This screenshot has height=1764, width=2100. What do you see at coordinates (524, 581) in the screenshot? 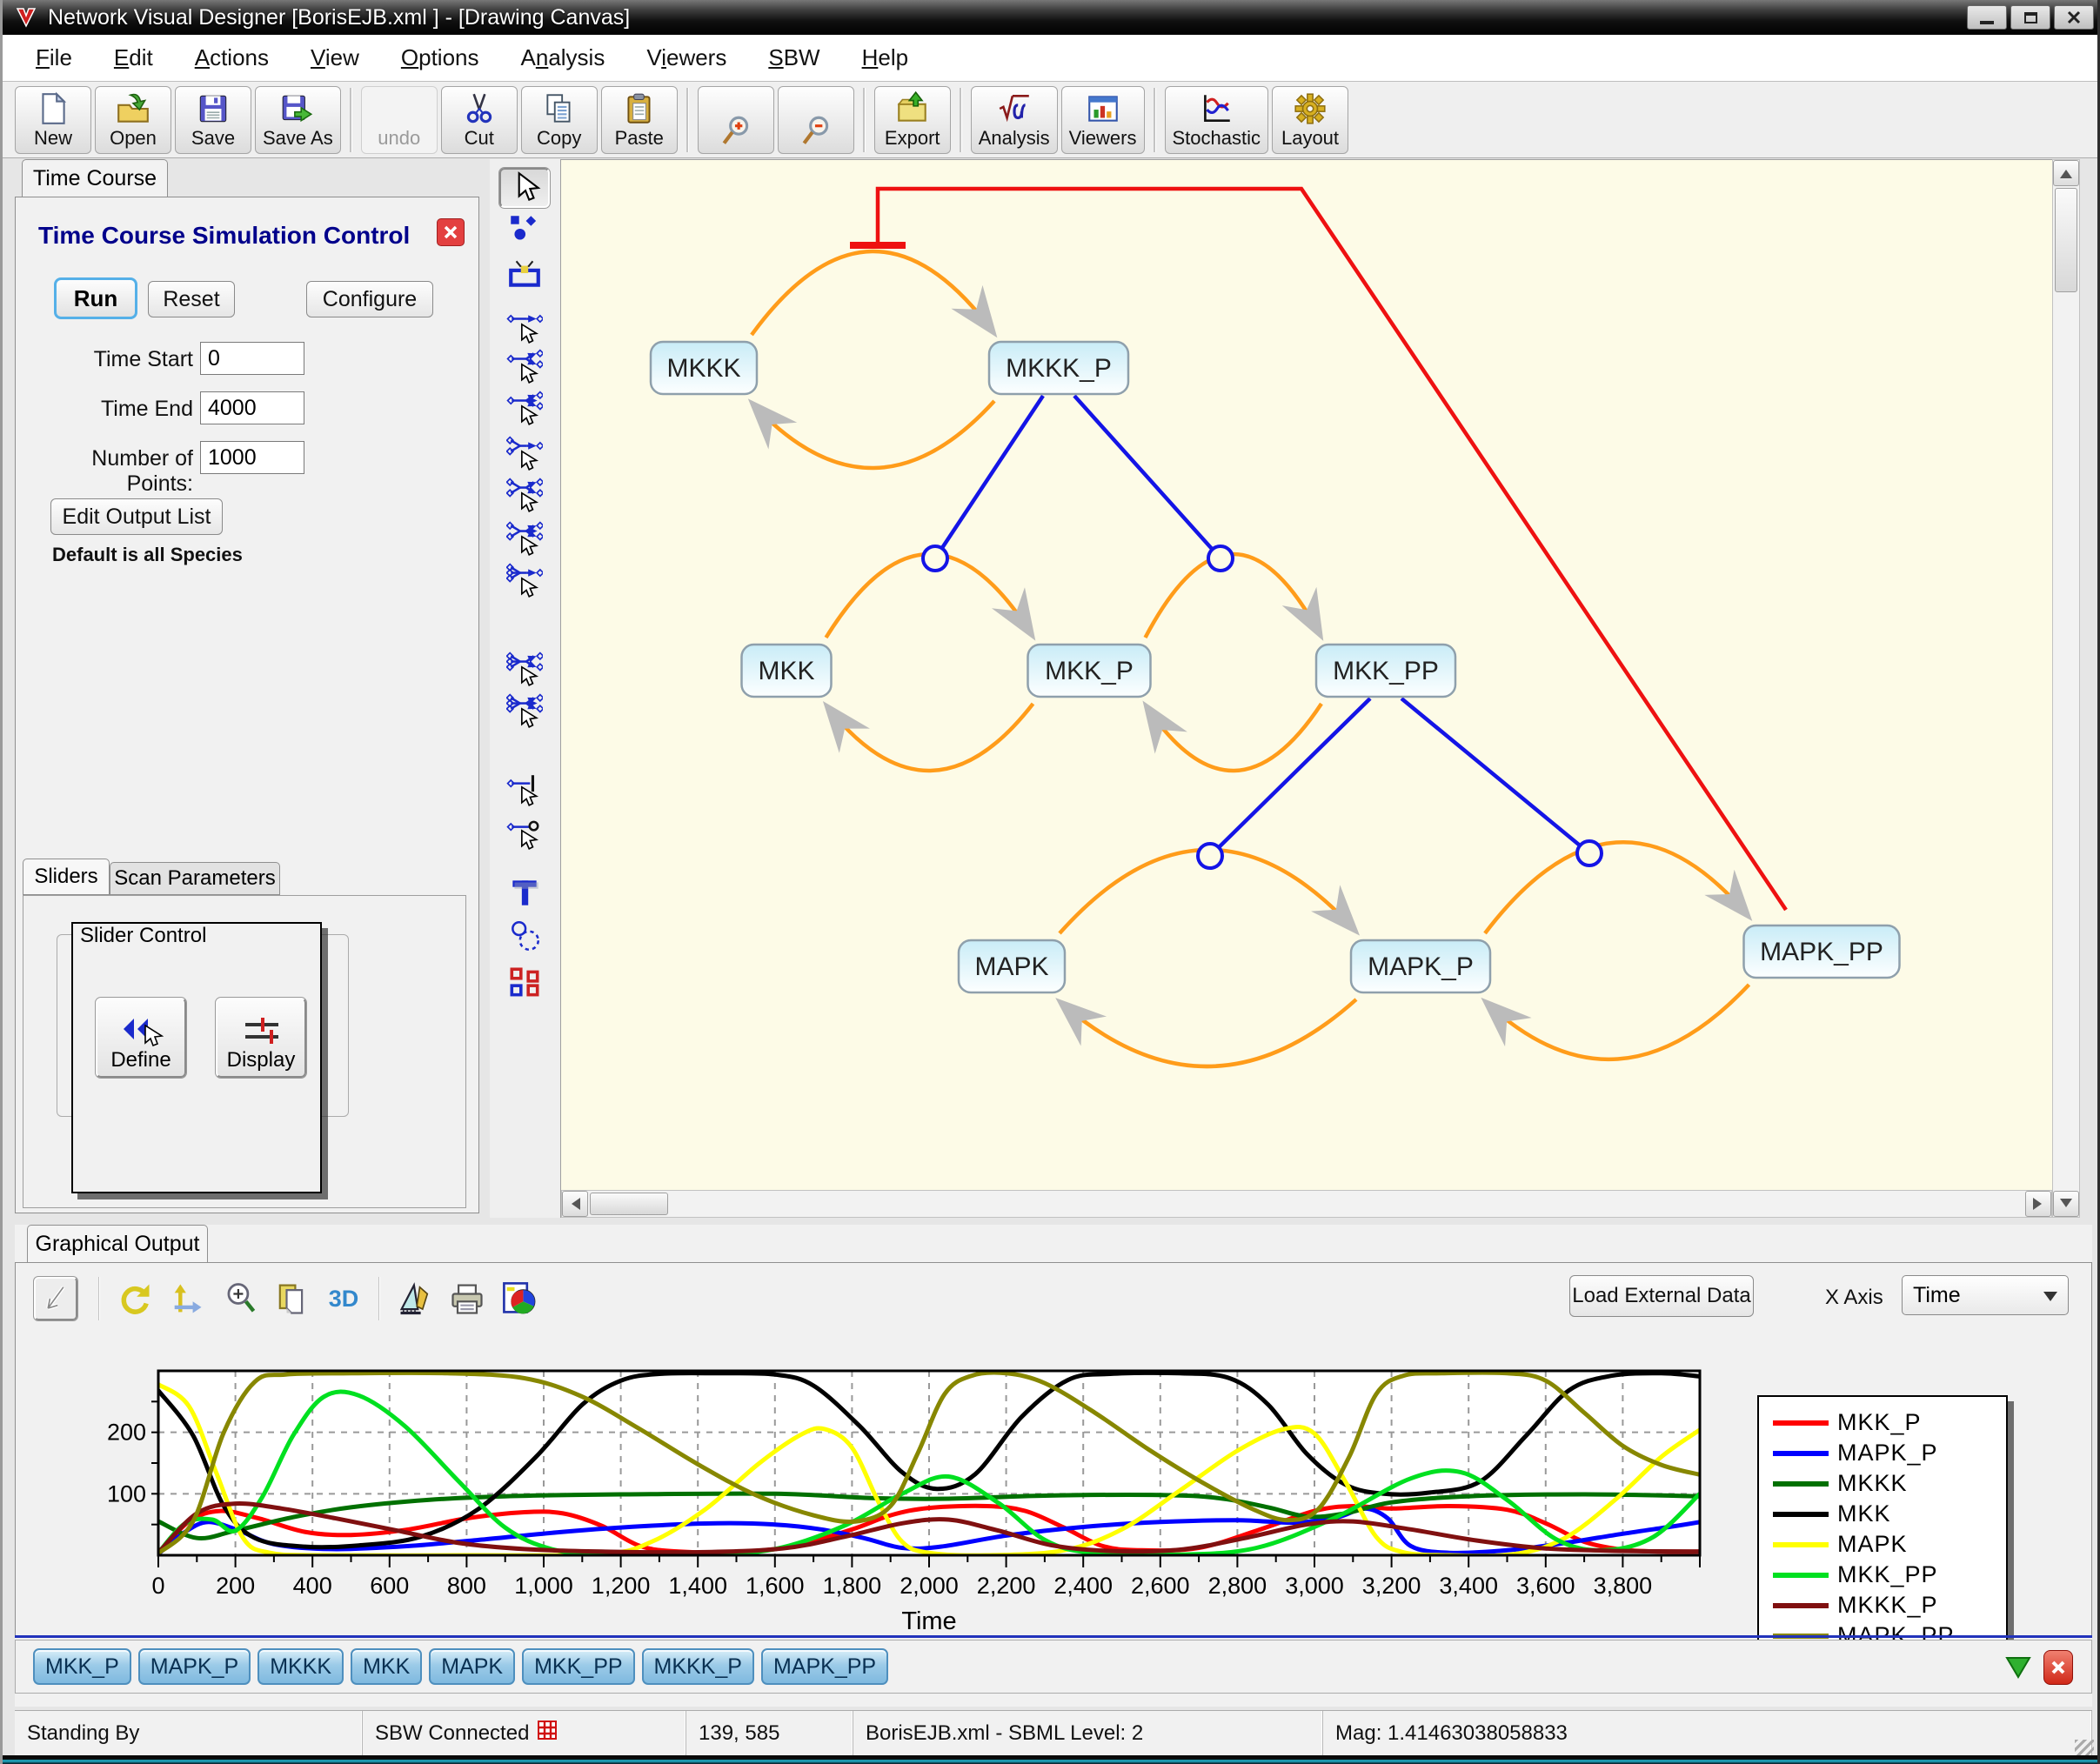
I see `reaction-tri-uni-tool` at bounding box center [524, 581].